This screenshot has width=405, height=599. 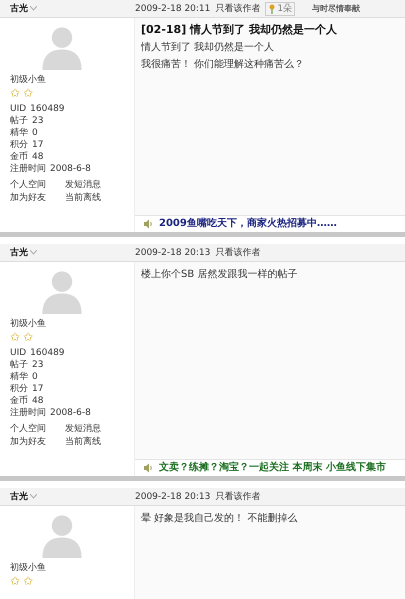 What do you see at coordinates (272, 9) in the screenshot?
I see `flower-icon` at bounding box center [272, 9].